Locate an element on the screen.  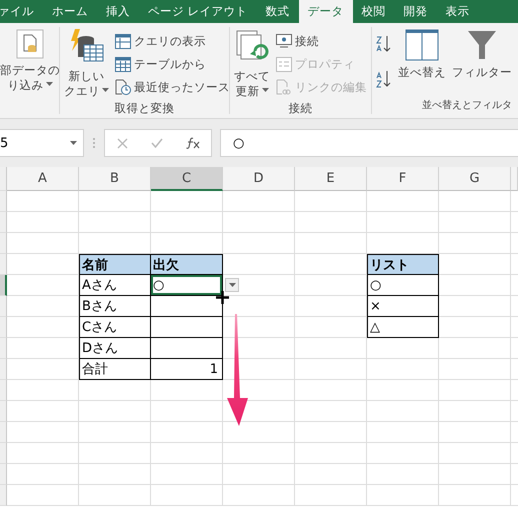
ribbon-tab: ページ レイアウト is located at coordinates (198, 11).